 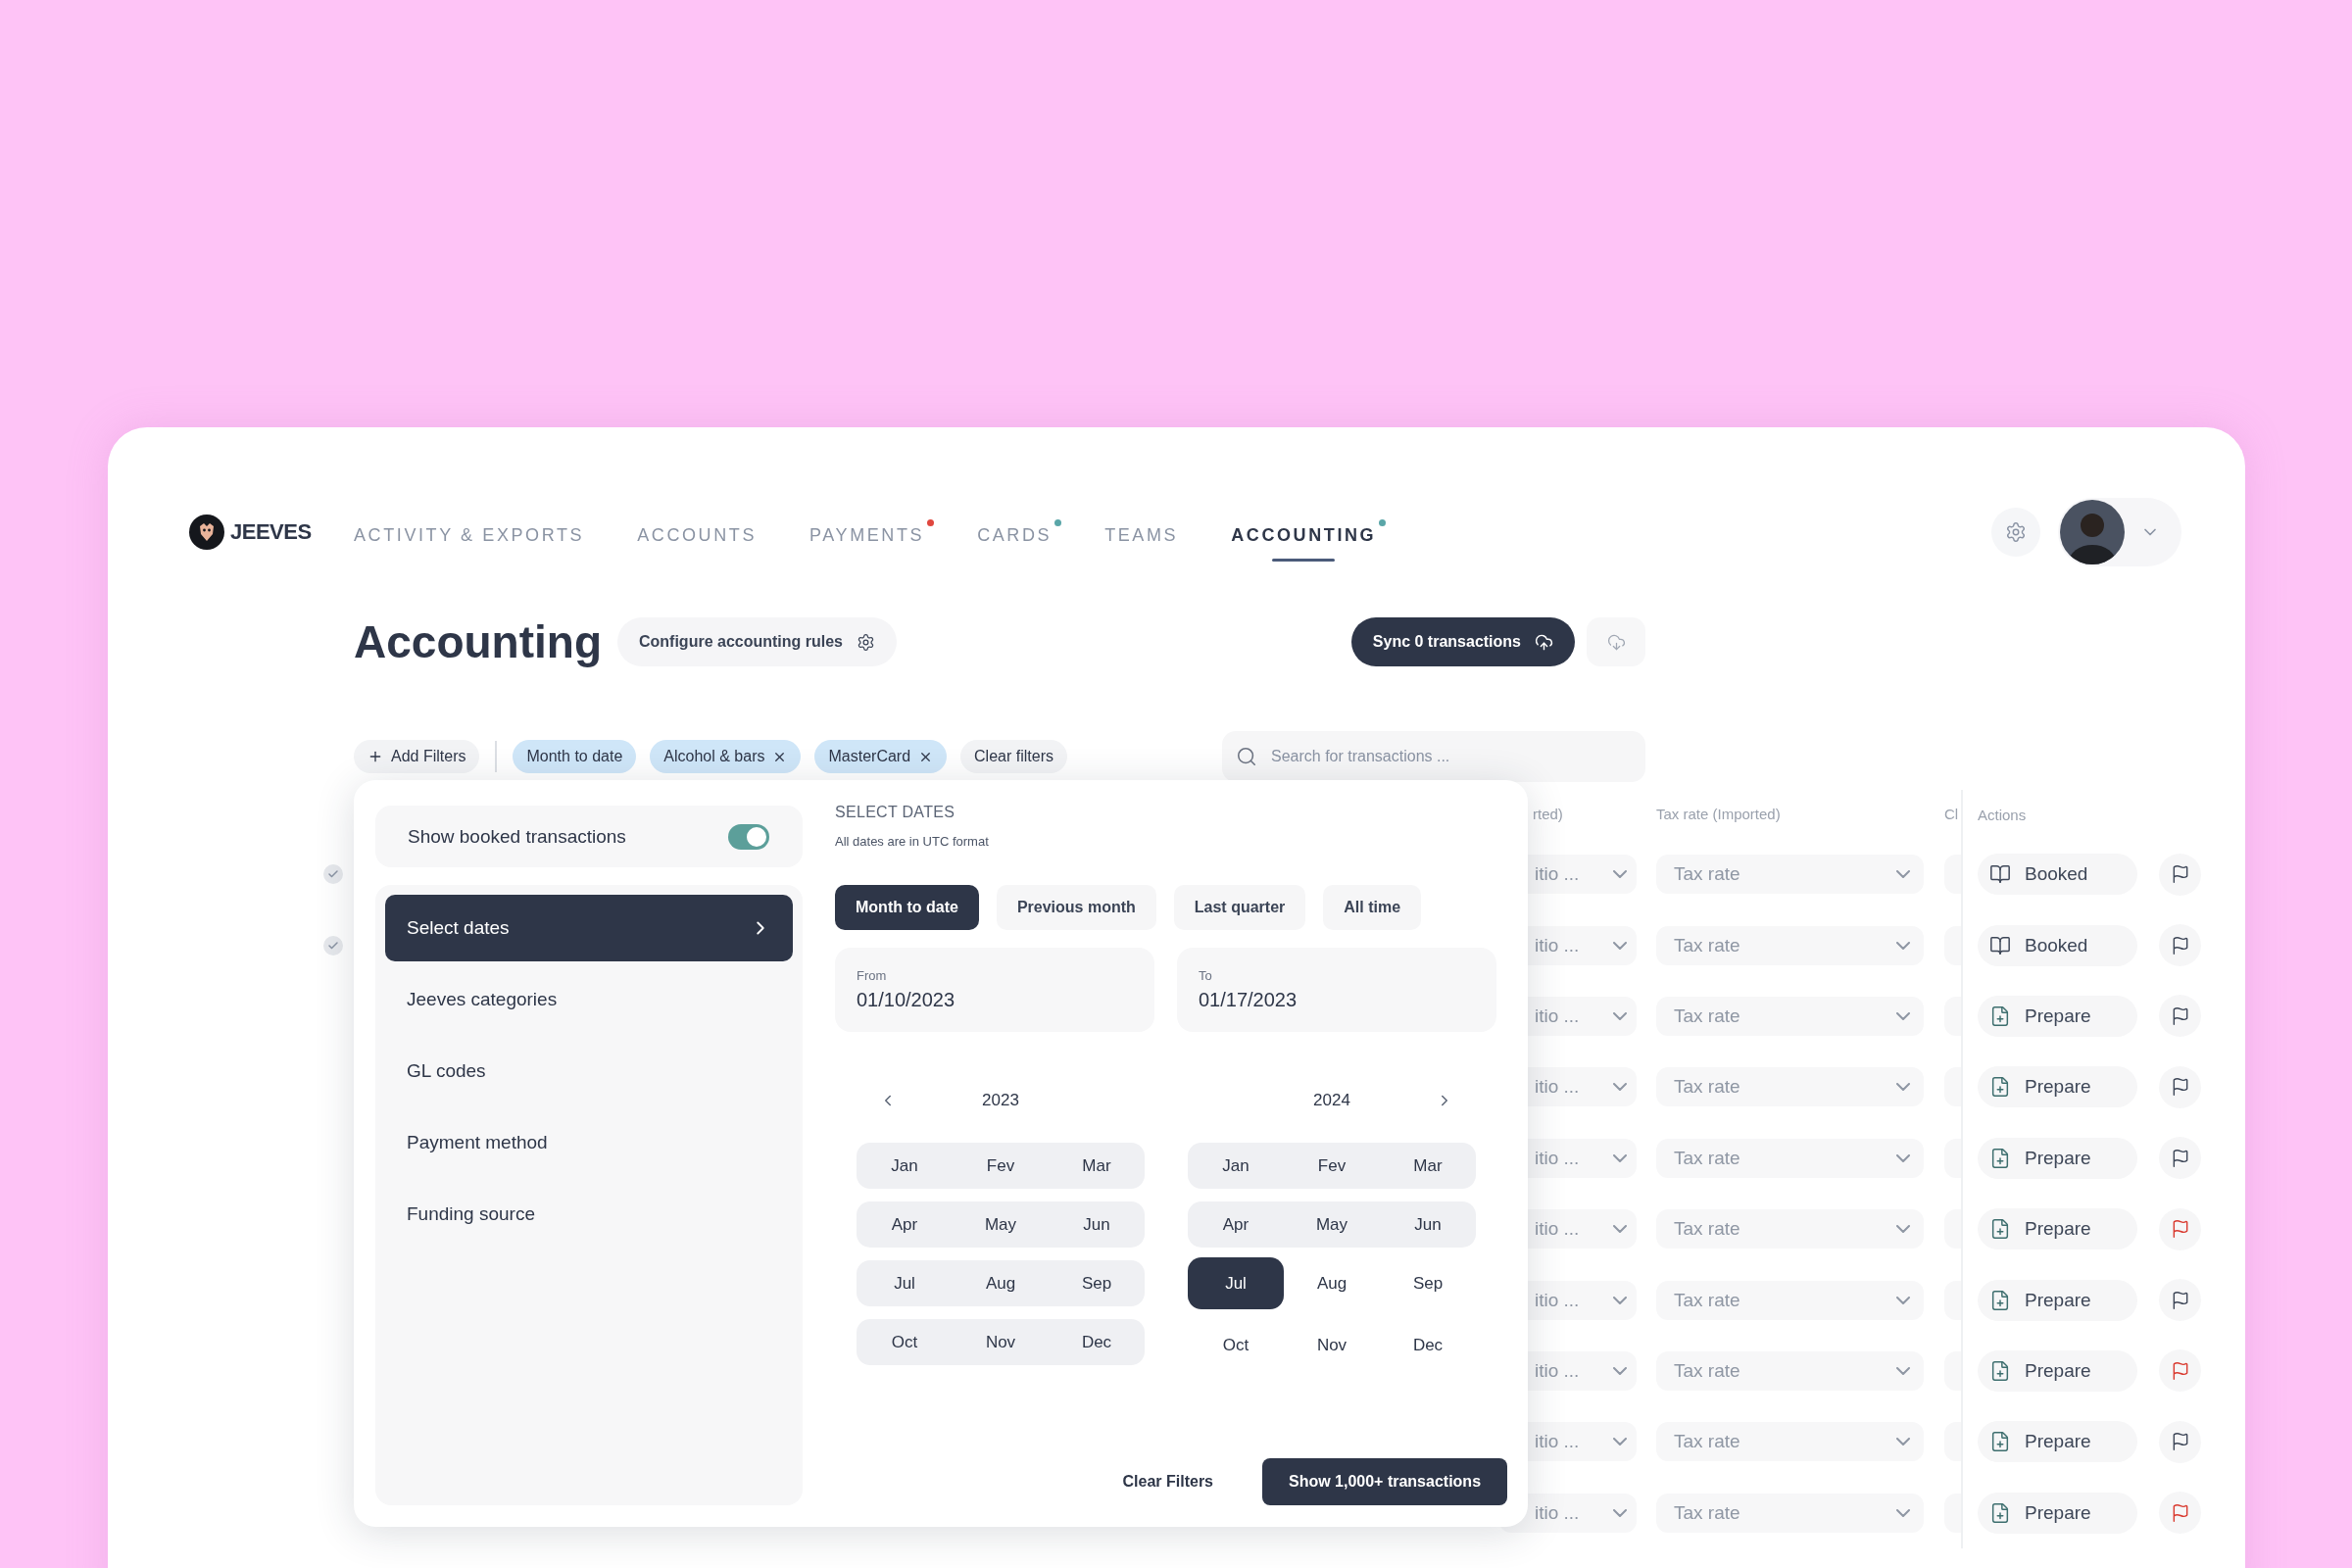 I want to click on toggle-label: Show booked transactions, so click(x=517, y=836).